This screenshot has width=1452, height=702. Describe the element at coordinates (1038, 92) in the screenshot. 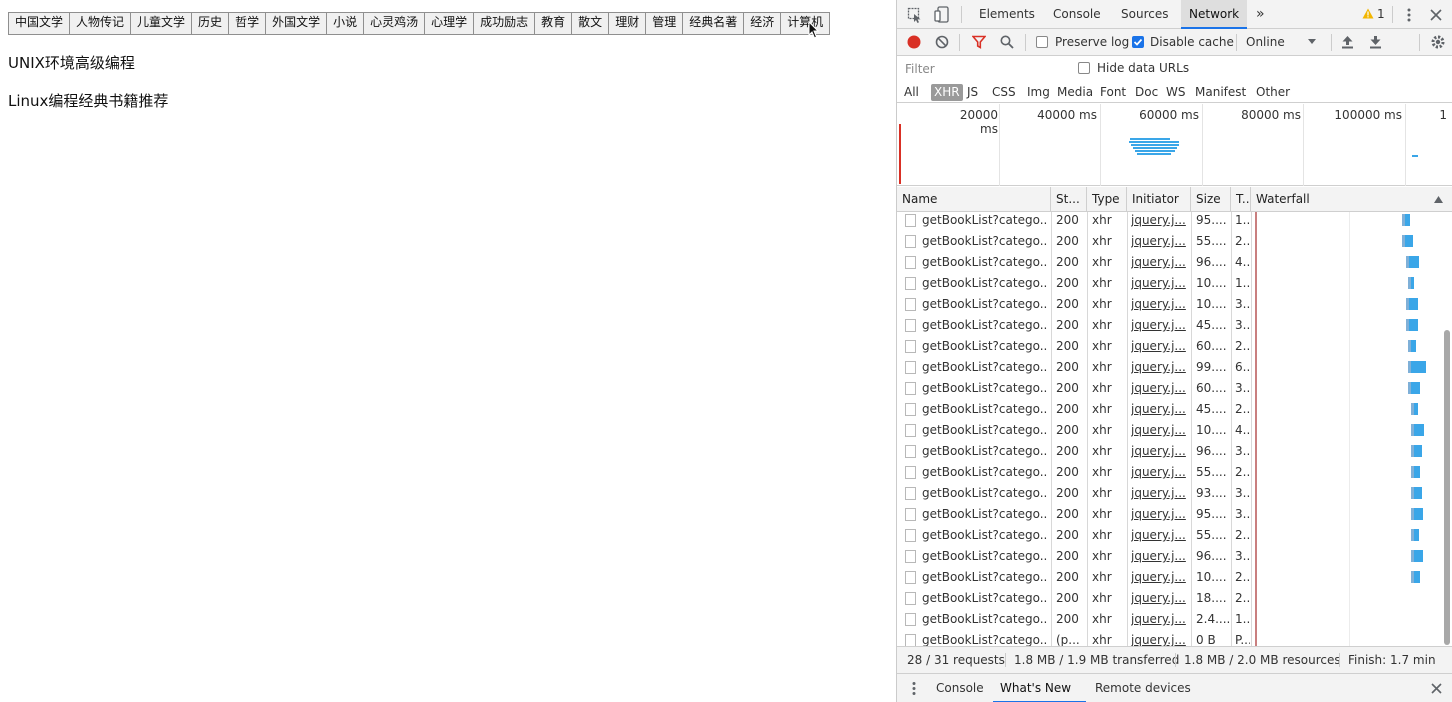

I see `filter-type-img: Img` at that location.